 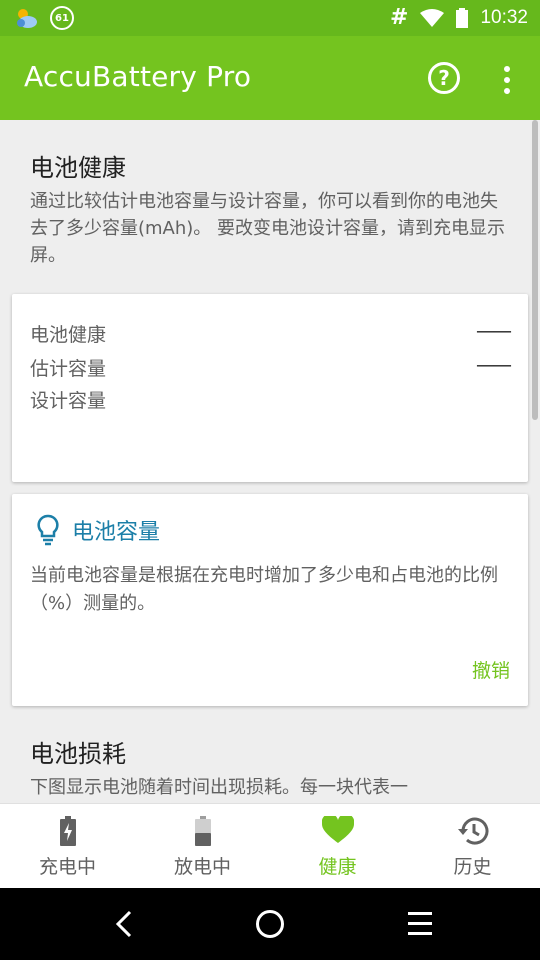 What do you see at coordinates (68, 369) in the screenshot?
I see `estimated-capacity-label: 估计容量` at bounding box center [68, 369].